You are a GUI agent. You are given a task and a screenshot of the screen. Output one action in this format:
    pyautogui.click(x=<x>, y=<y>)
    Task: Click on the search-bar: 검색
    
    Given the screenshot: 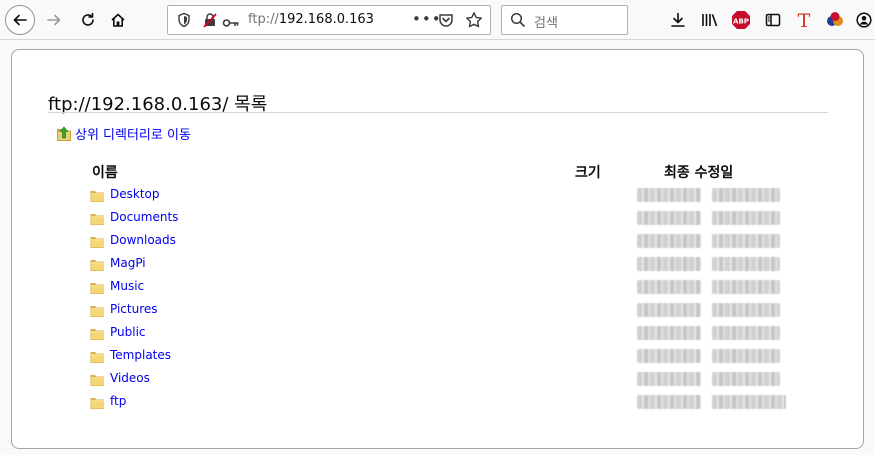 What is the action you would take?
    pyautogui.click(x=564, y=20)
    